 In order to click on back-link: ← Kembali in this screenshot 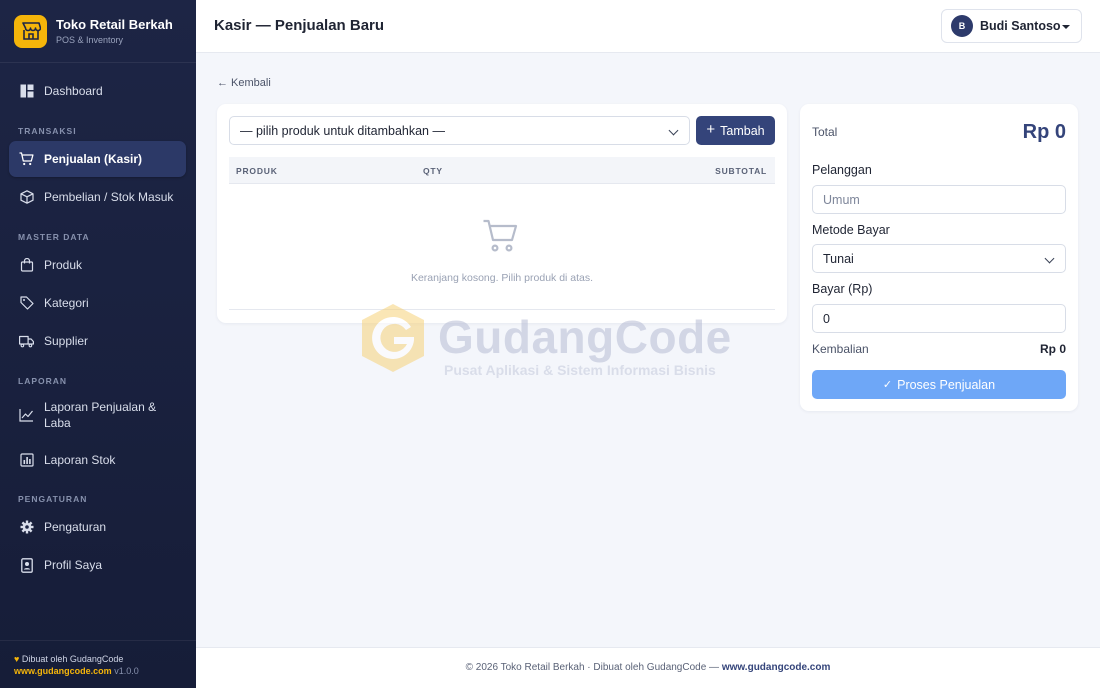, I will do `click(244, 83)`.